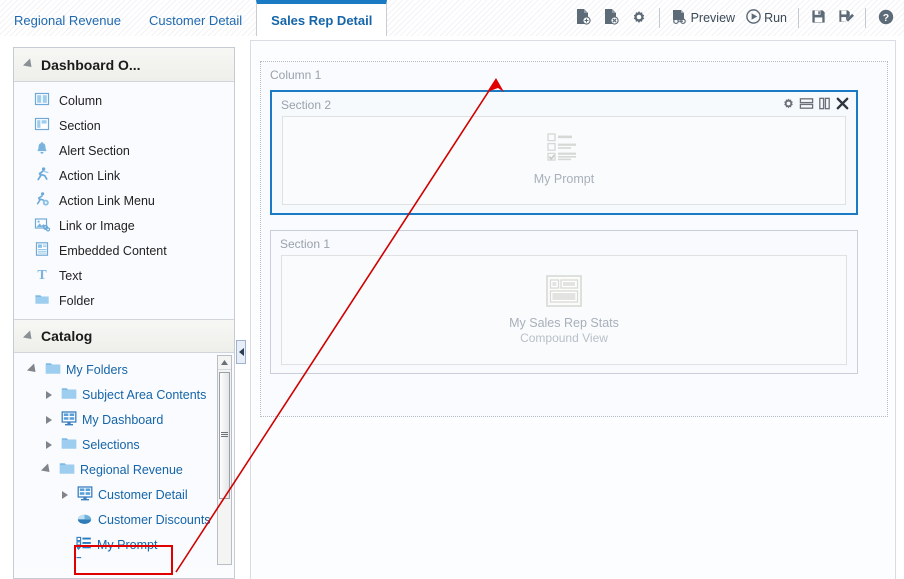  I want to click on section-1-placeholder-label: My Sales Rep Stats, so click(564, 322).